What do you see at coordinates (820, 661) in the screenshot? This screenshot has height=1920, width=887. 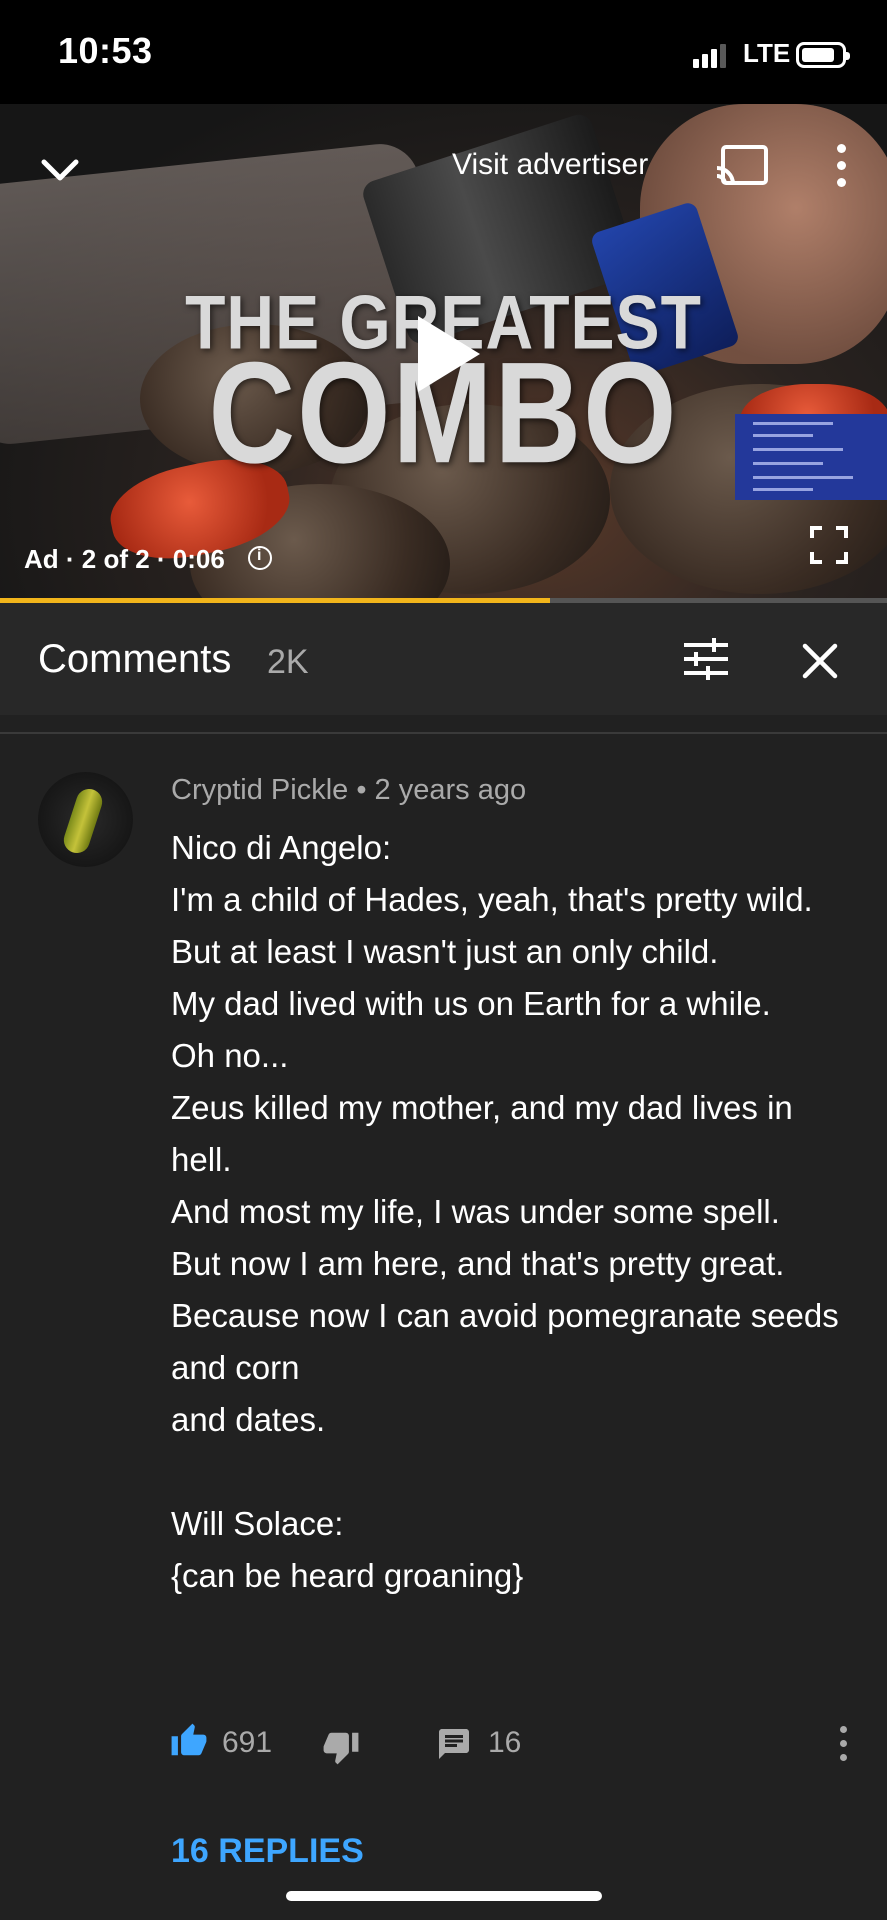 I see `close-icon` at bounding box center [820, 661].